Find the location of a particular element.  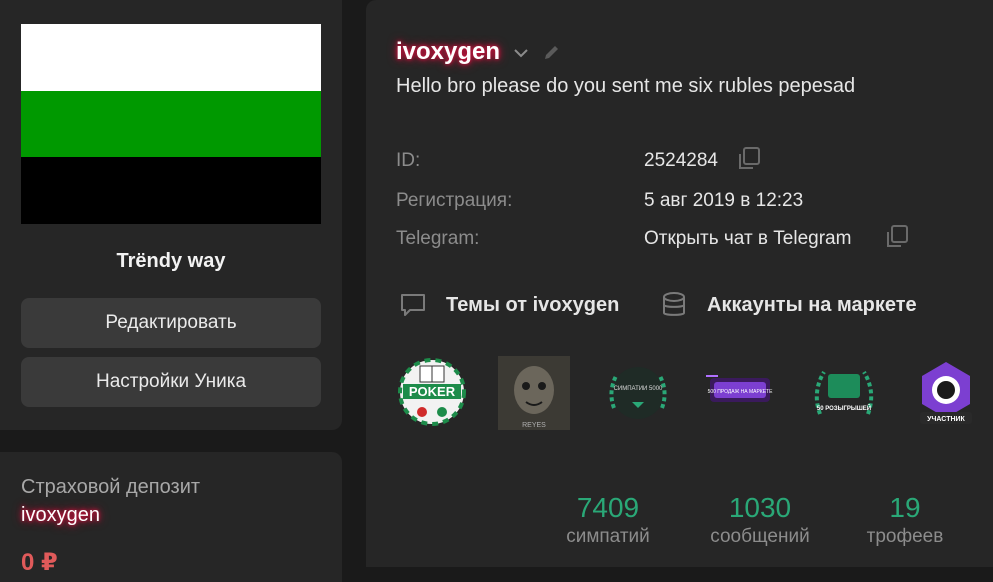

flag-stripe-green is located at coordinates (171, 124).